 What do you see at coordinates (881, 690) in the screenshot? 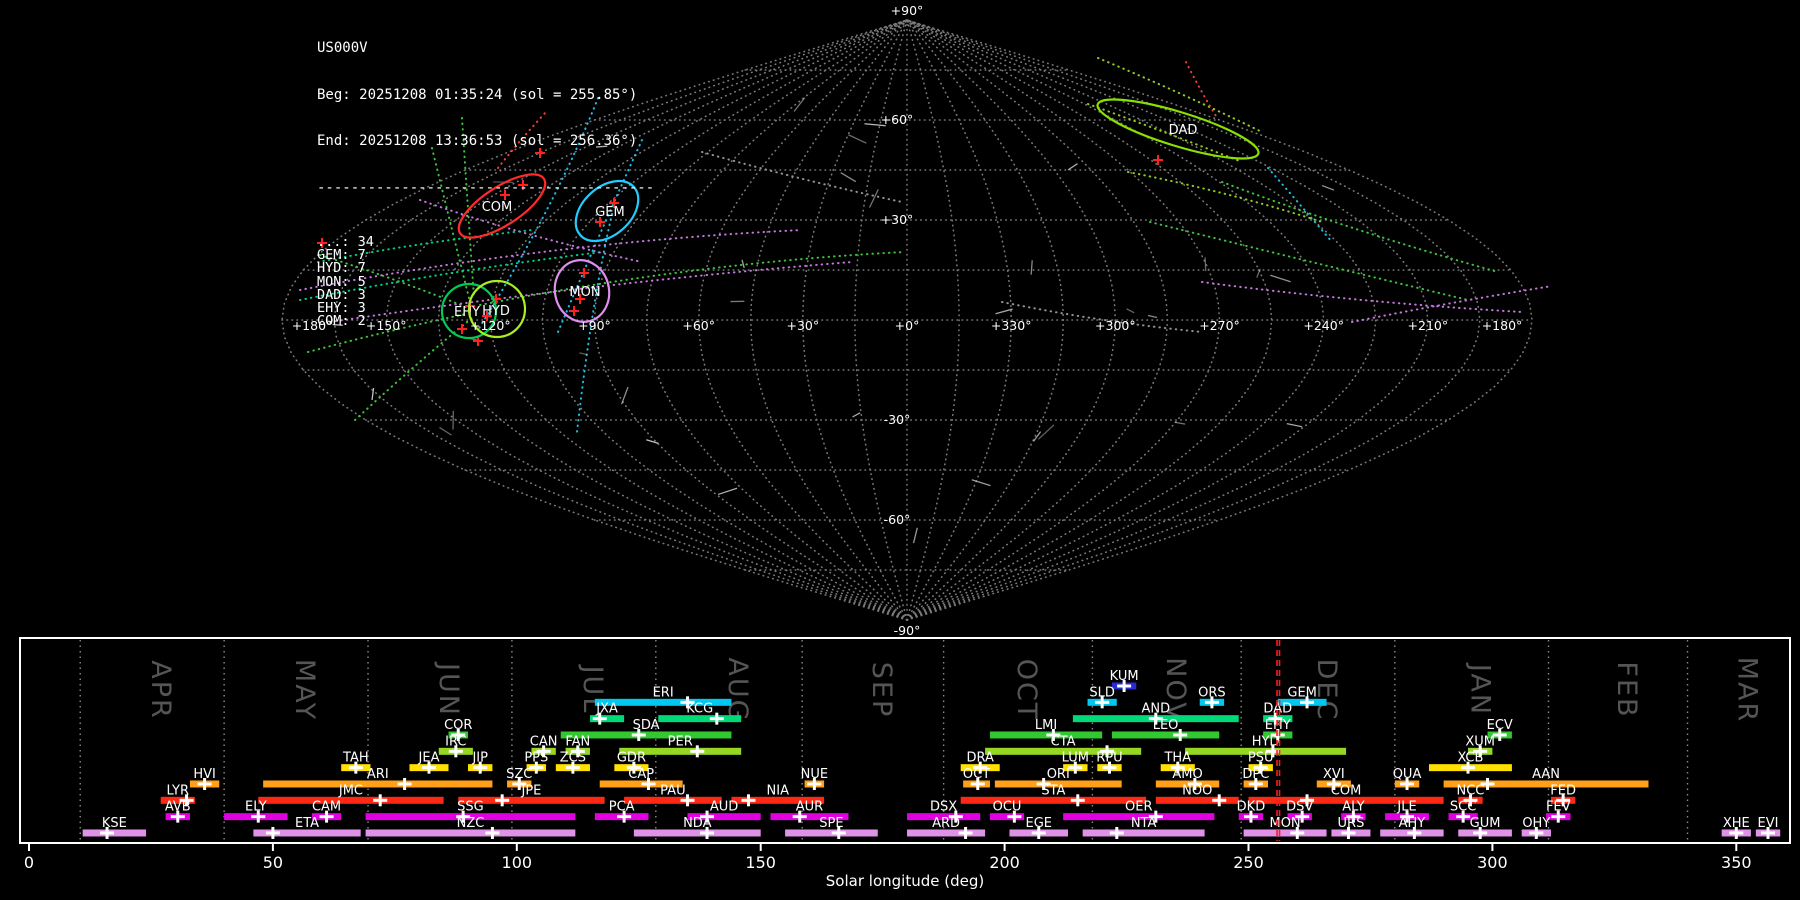
I see `month-label-SEP: SEP` at bounding box center [881, 690].